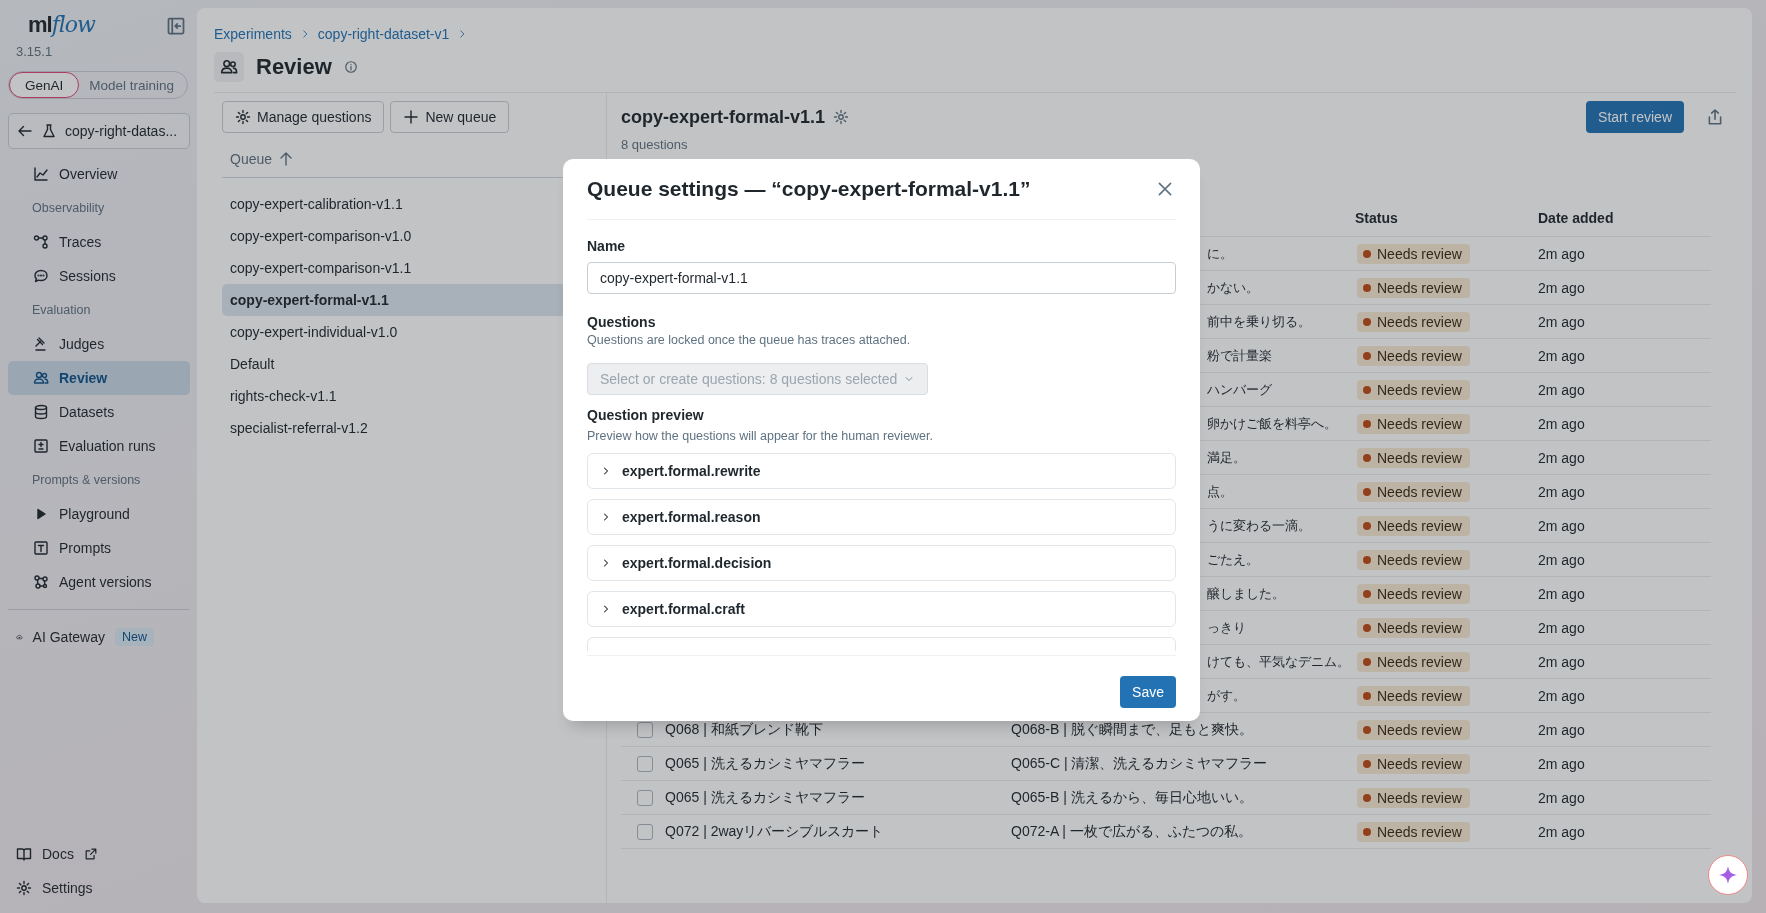  What do you see at coordinates (1377, 218) in the screenshot?
I see `column-header: Status` at bounding box center [1377, 218].